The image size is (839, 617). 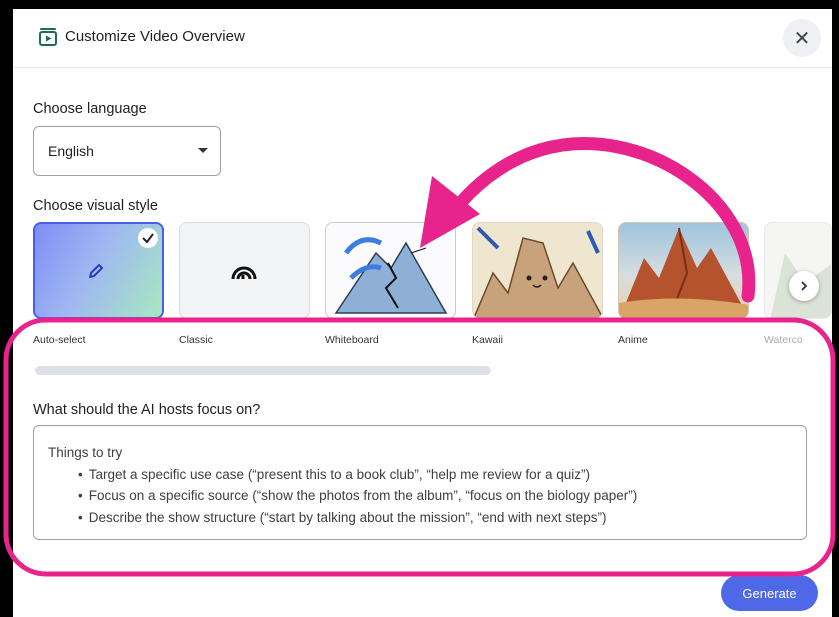 I want to click on close-icon: ✕, so click(x=802, y=38).